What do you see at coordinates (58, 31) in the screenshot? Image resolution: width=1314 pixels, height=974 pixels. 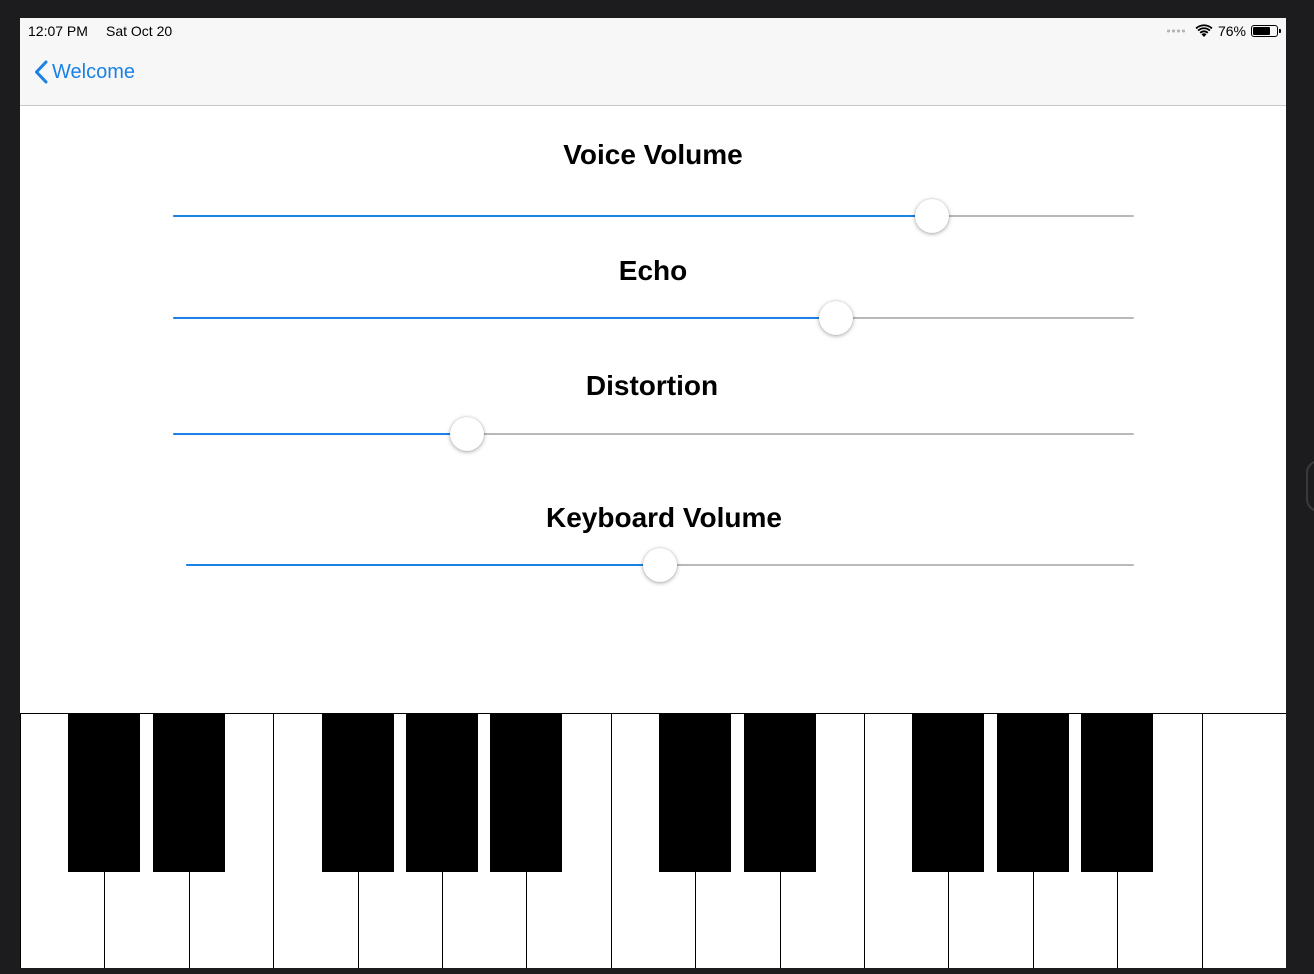 I see `status-time: 12:07 PM` at bounding box center [58, 31].